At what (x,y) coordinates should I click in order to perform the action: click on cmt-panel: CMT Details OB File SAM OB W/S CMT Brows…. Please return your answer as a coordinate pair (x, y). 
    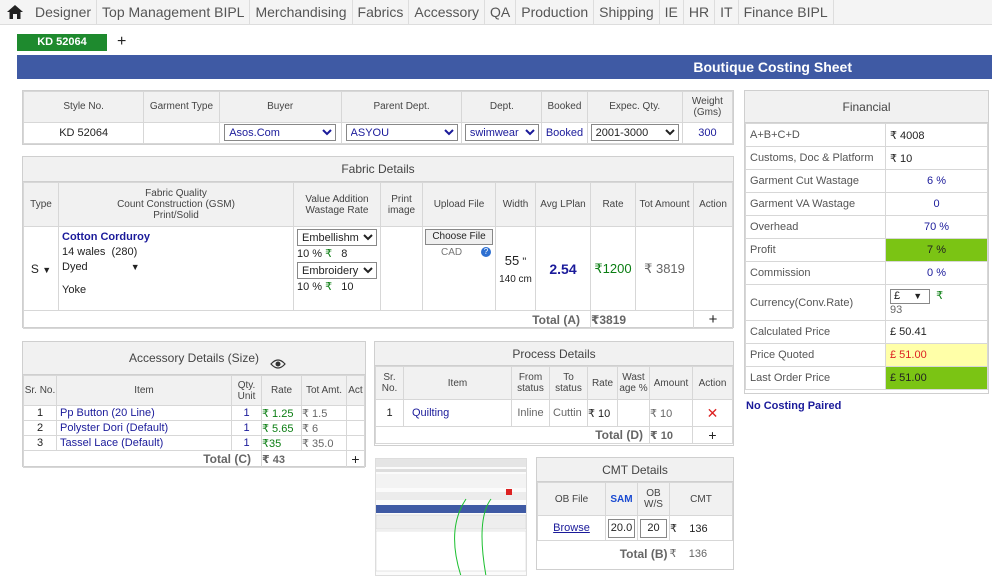
    Looking at the image, I should click on (635, 513).